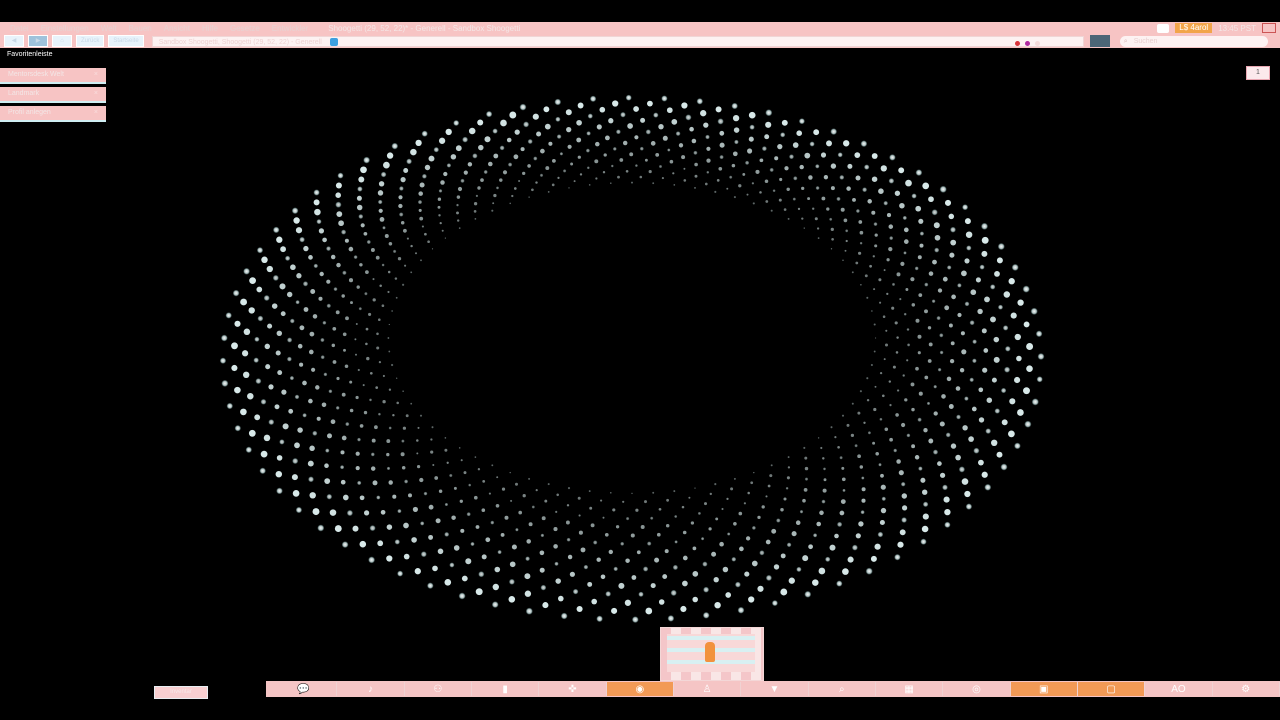 Image resolution: width=1280 pixels, height=720 pixels. Describe the element at coordinates (1246, 689) in the screenshot. I see `settings-icon: ⚙` at that location.